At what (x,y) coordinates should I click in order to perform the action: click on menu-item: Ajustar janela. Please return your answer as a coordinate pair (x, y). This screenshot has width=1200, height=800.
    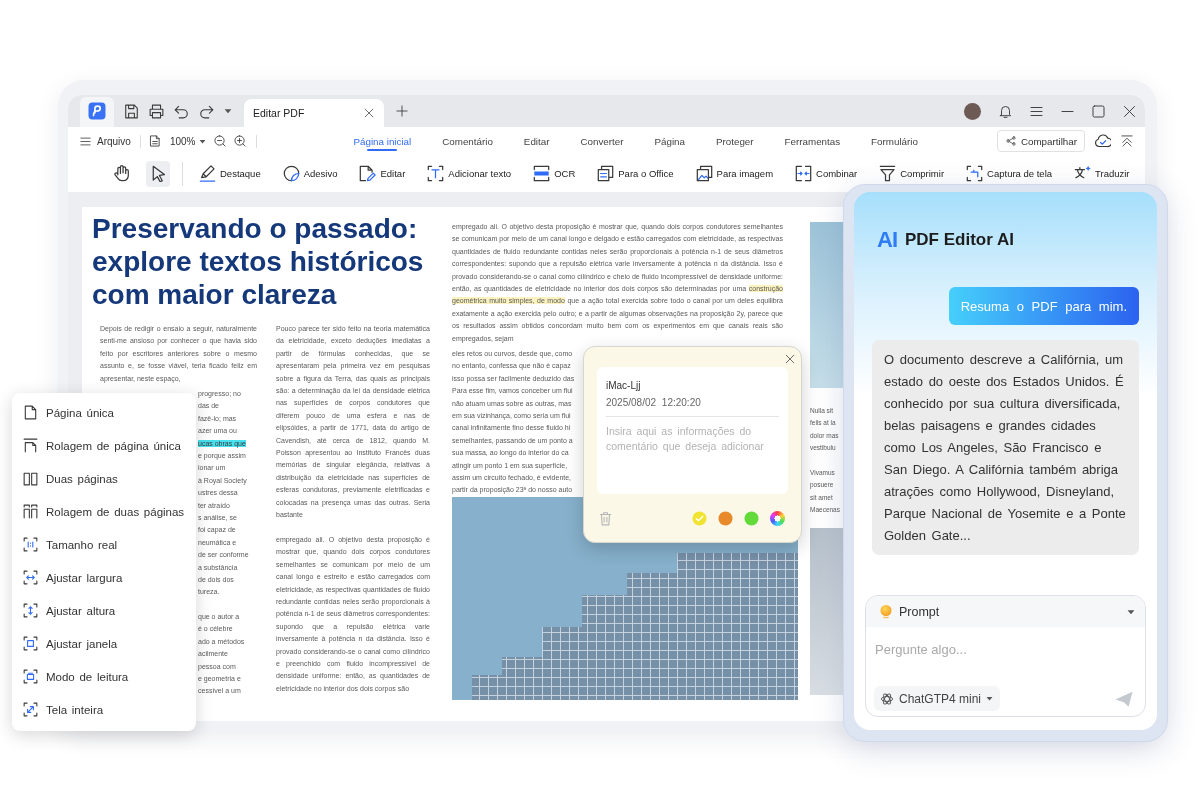
    Looking at the image, I should click on (104, 643).